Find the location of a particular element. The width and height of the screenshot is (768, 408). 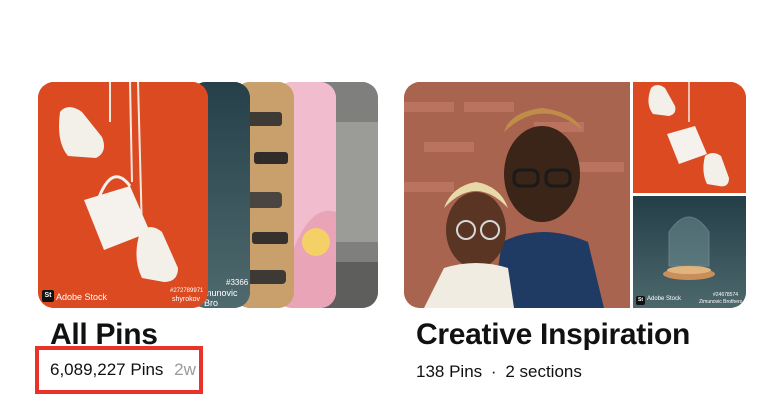

stock-author-text: shyrokov is located at coordinates (186, 299).